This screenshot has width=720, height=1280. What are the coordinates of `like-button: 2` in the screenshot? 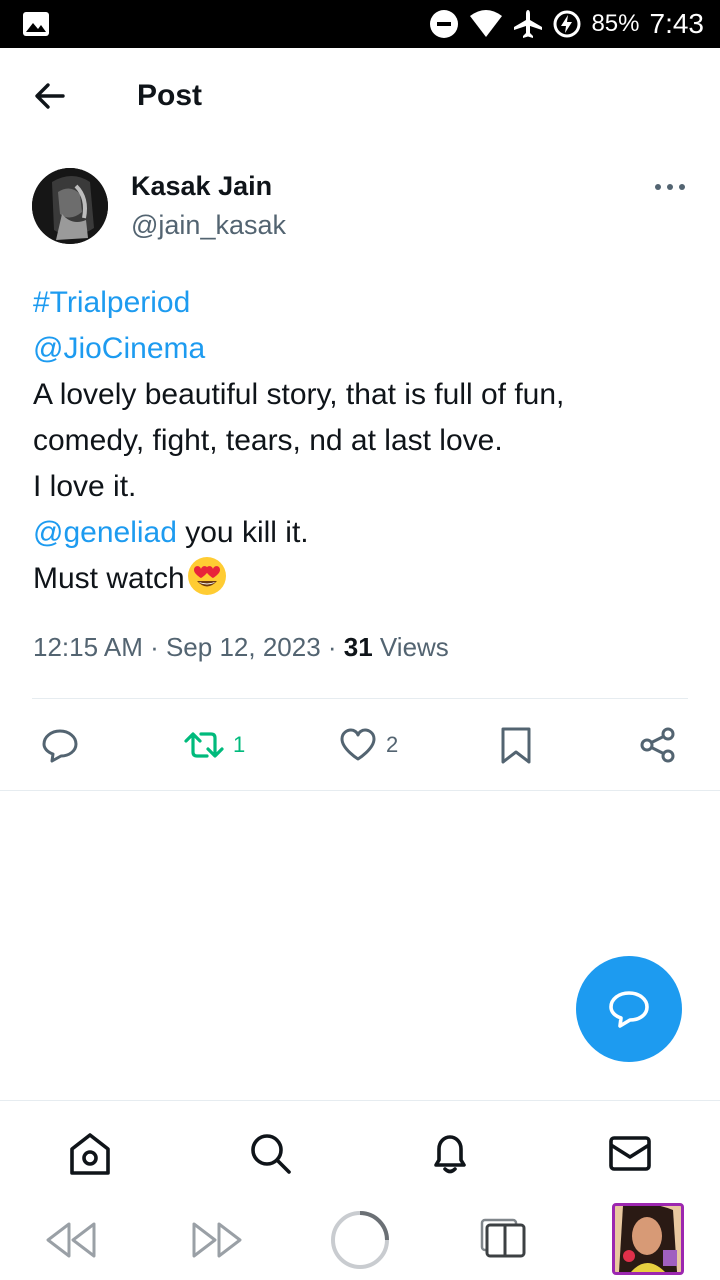 It's located at (368, 745).